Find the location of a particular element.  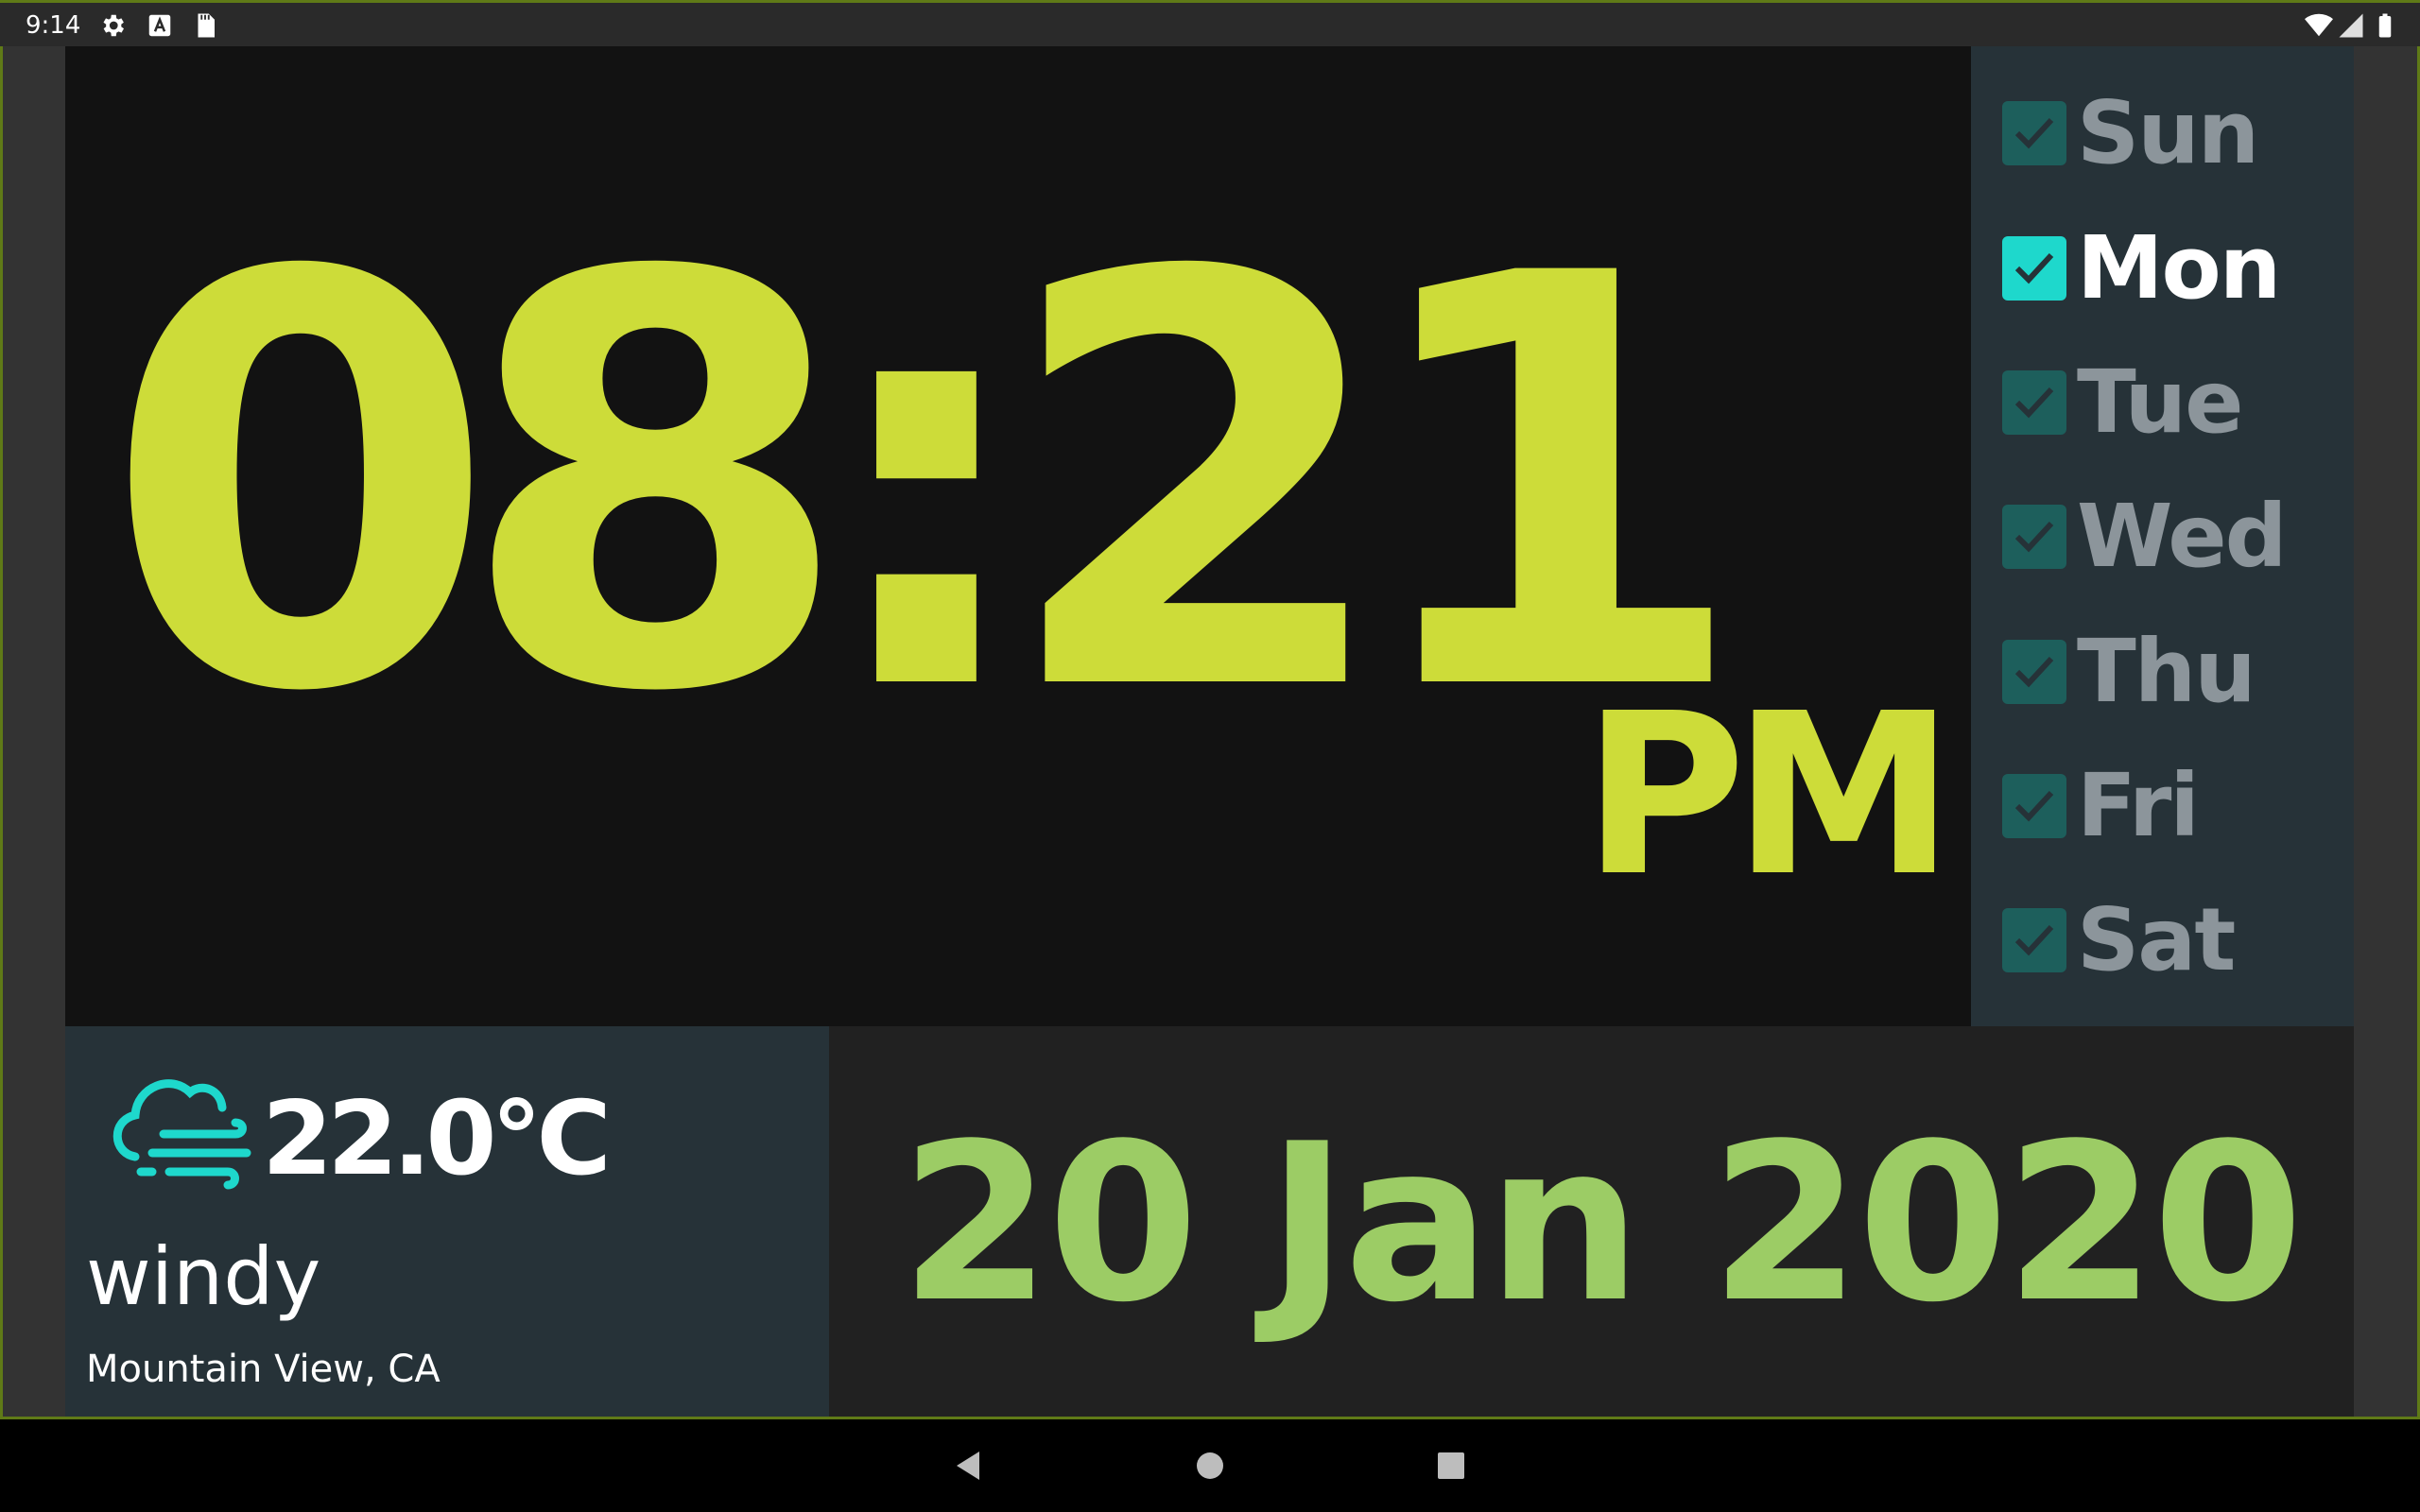

weather-panel: 22.0°C windy Mountain View, CA is located at coordinates (447, 1221).